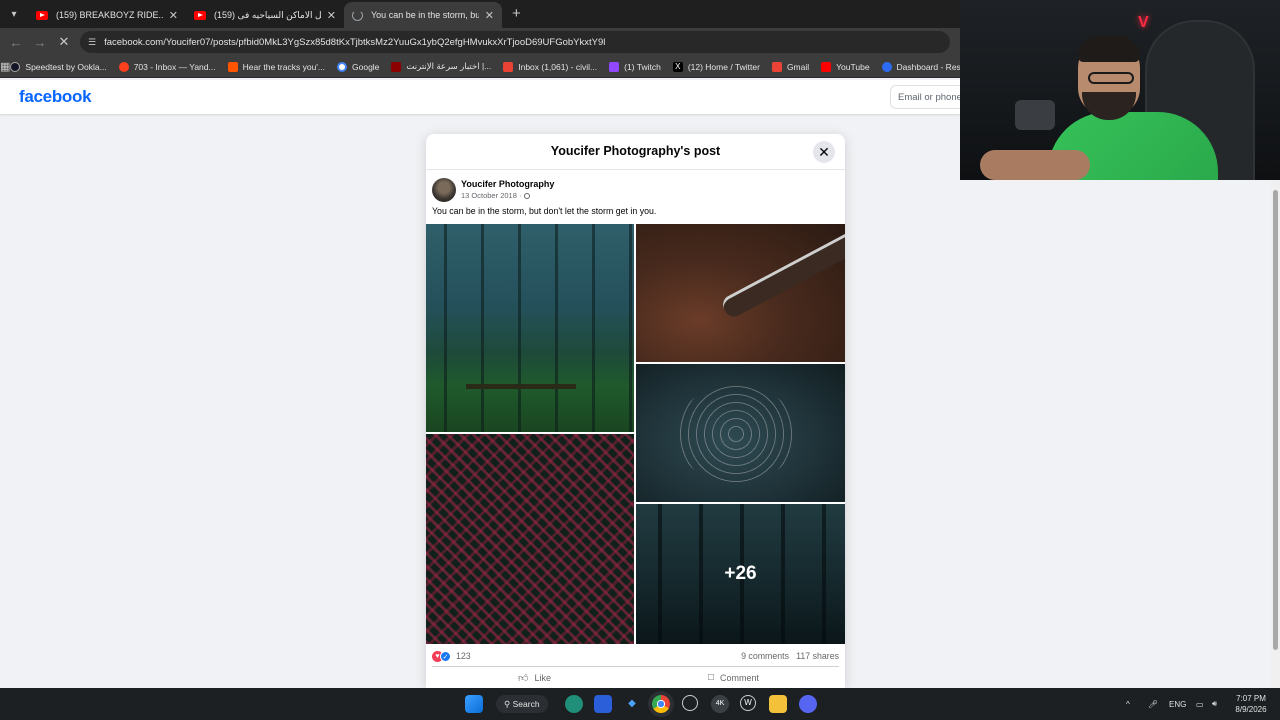  I want to click on new-tab-button: +, so click(516, 13).